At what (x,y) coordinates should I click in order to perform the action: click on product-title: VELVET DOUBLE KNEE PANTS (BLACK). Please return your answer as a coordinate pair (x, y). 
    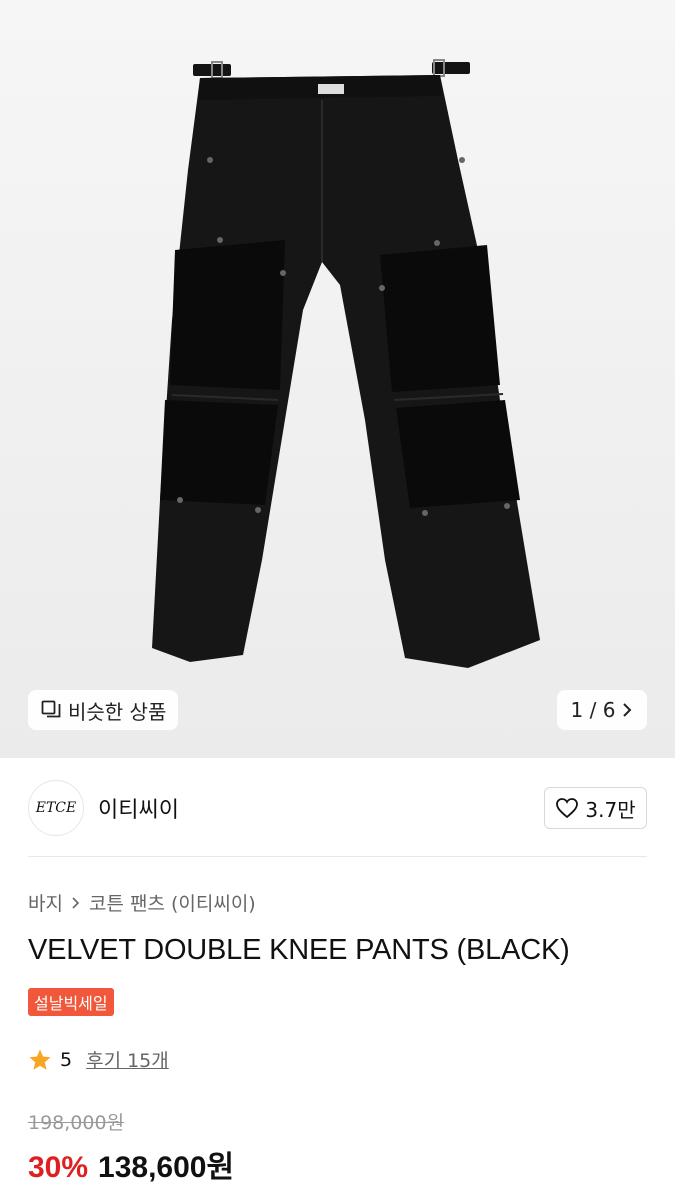
    Looking at the image, I should click on (299, 950).